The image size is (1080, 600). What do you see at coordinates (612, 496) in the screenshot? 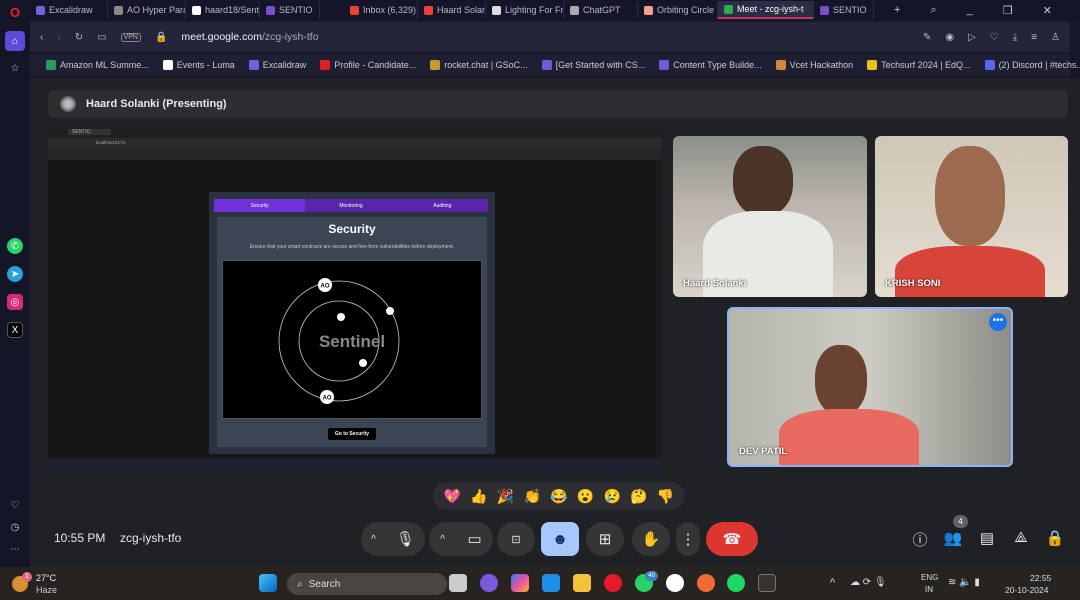
I see `reaction-emoji: 😢` at bounding box center [612, 496].